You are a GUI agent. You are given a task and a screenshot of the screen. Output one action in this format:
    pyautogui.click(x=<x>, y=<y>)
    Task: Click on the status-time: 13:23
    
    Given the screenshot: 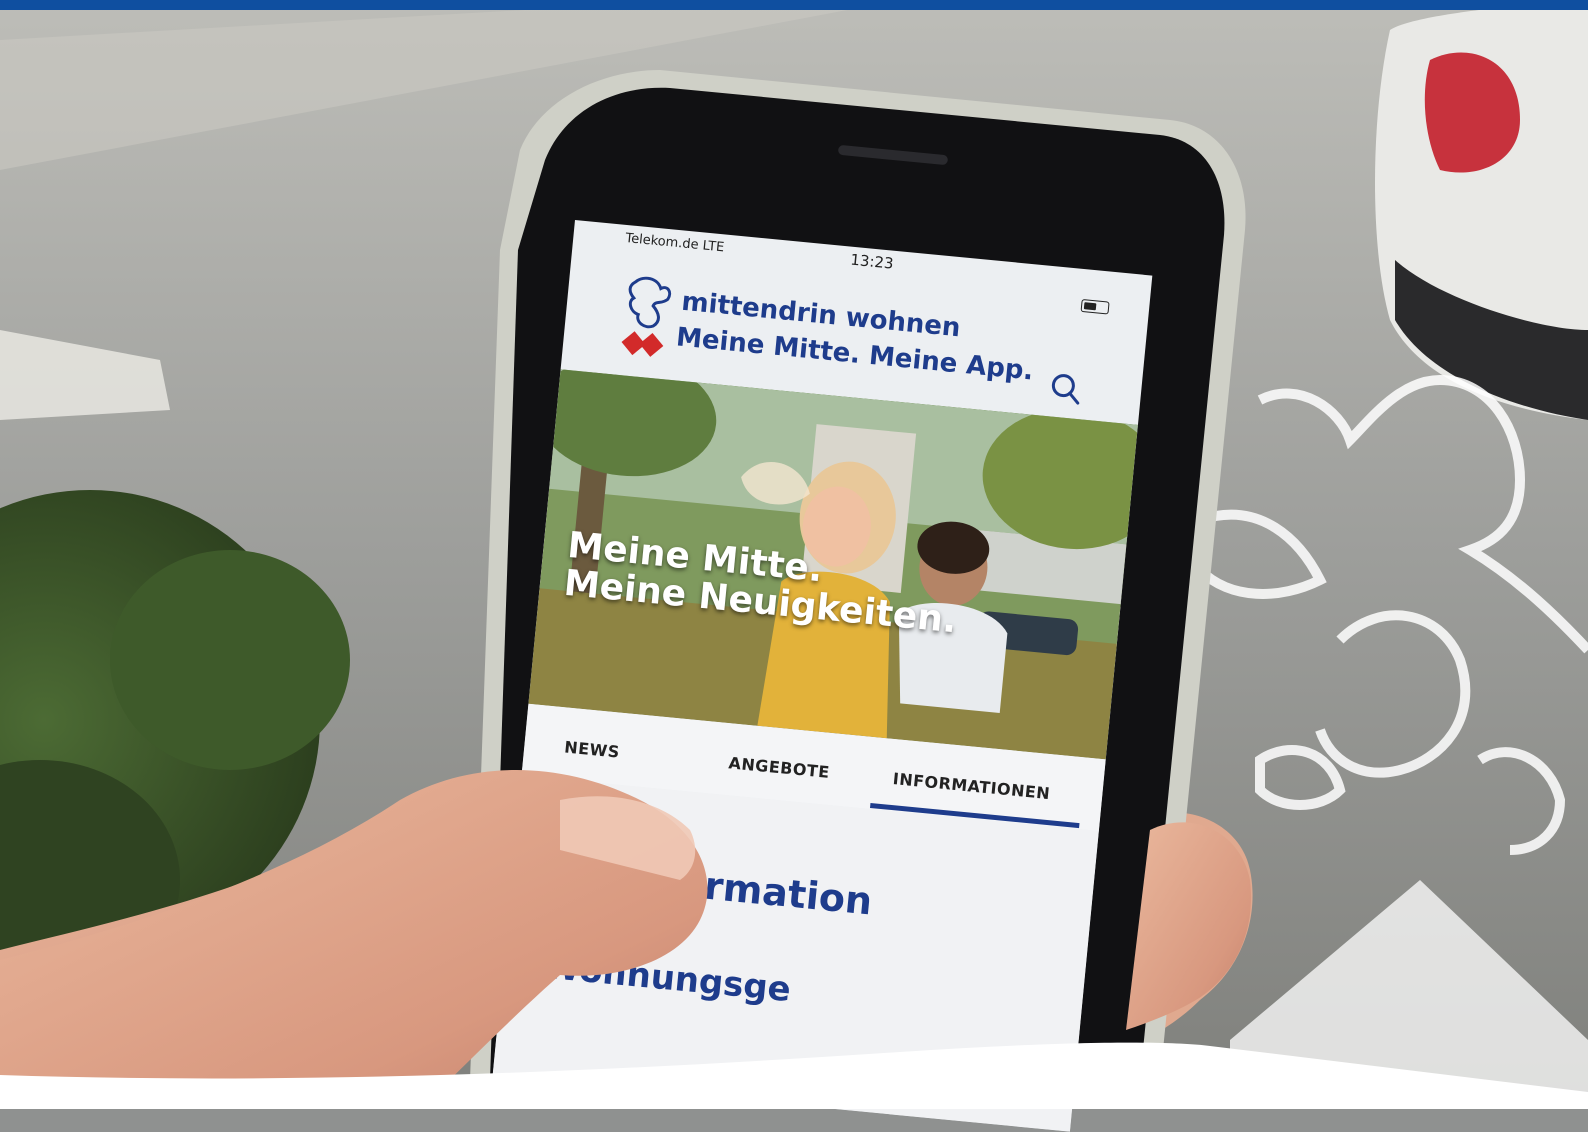 What is the action you would take?
    pyautogui.click(x=872, y=261)
    